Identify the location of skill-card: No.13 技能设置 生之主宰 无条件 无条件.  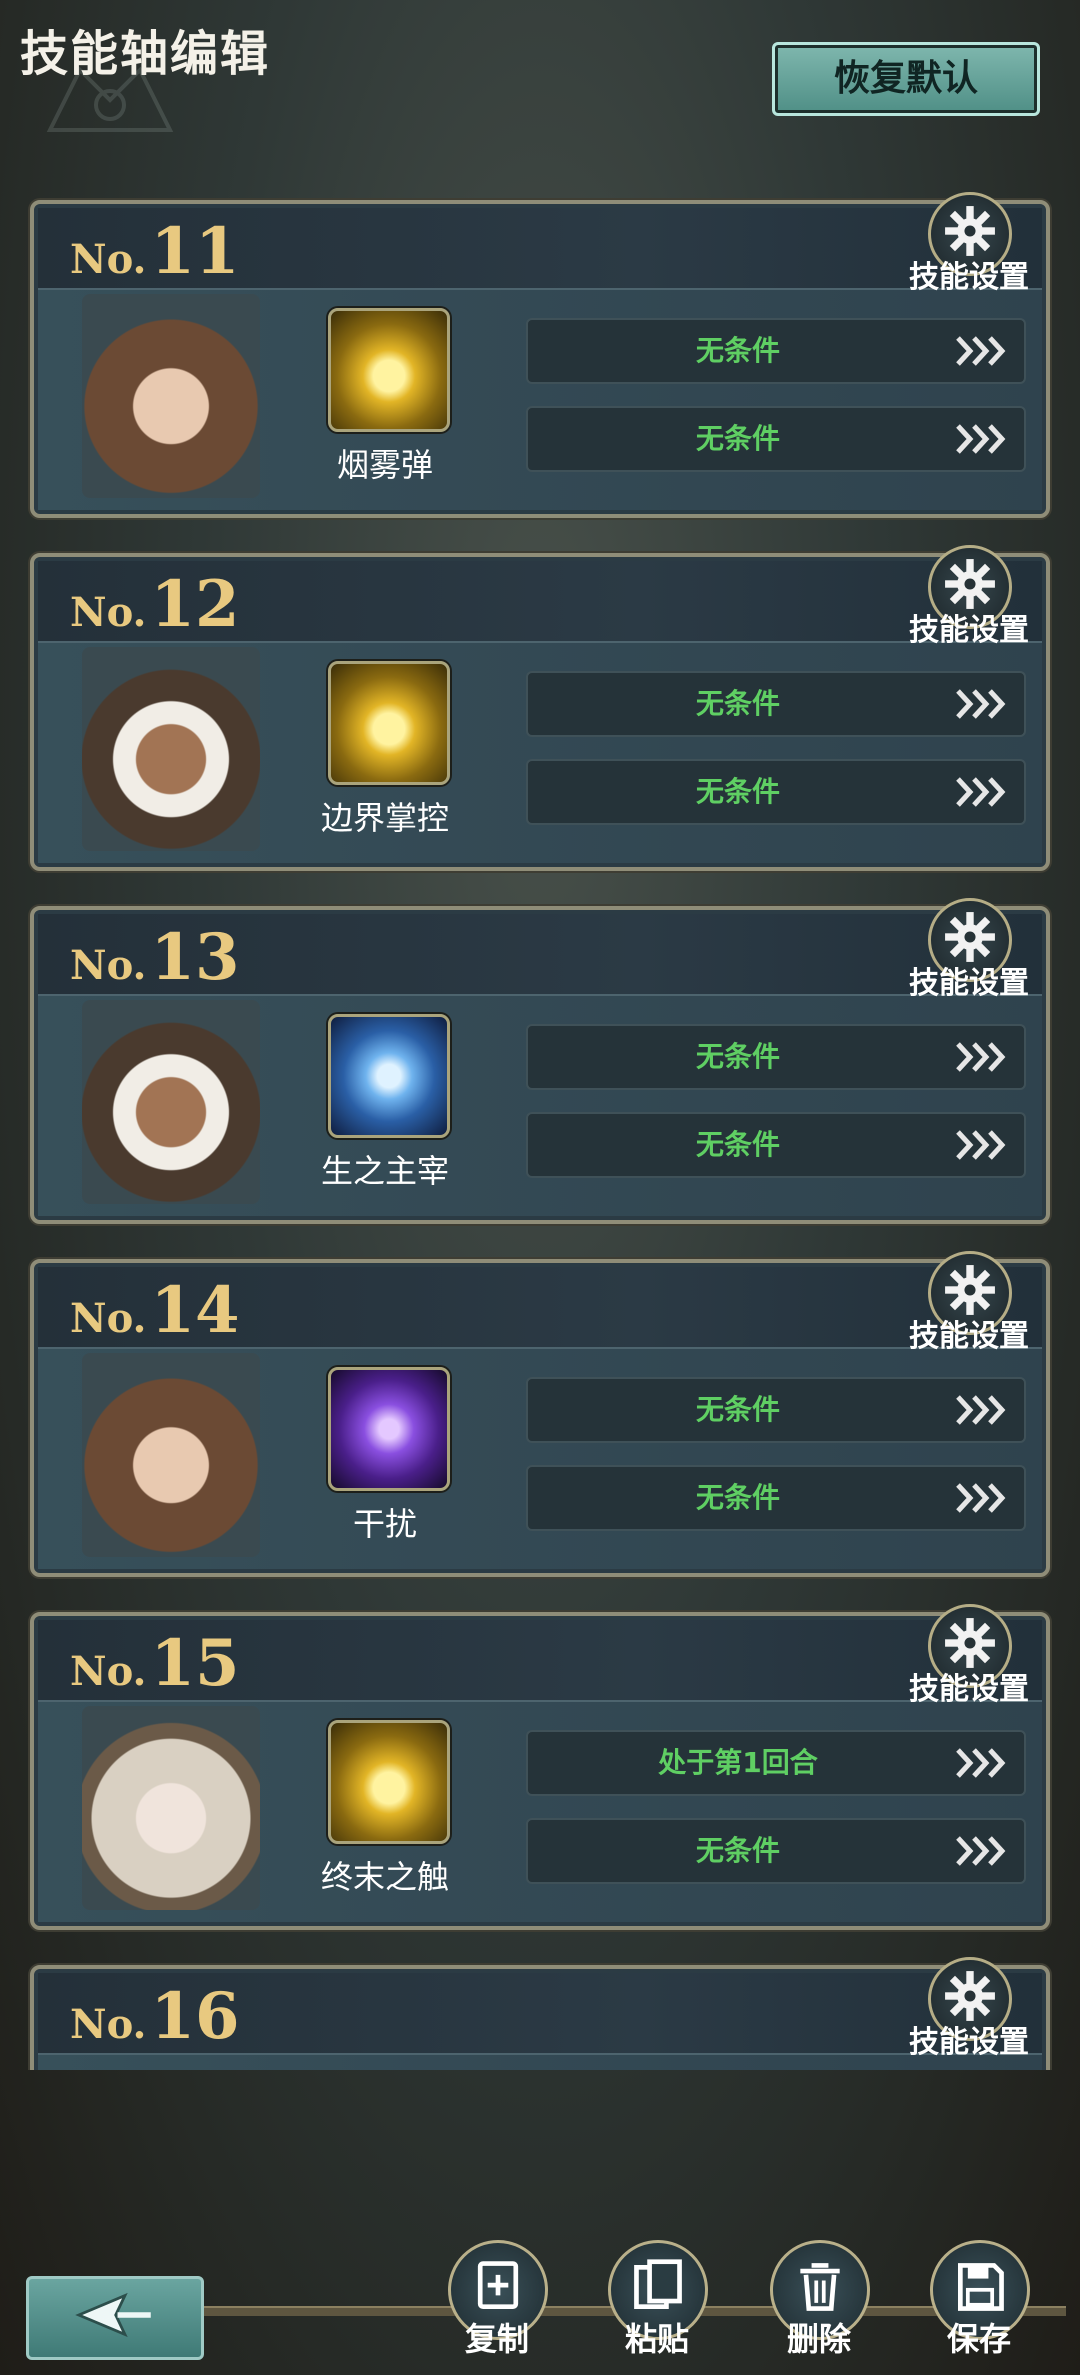
(540, 1060).